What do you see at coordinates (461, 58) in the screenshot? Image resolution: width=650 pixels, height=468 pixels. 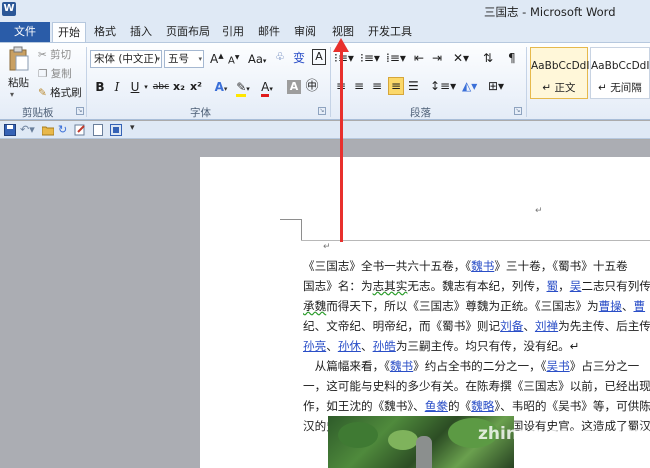 I see `chinese-layout-icon: ✕▾` at bounding box center [461, 58].